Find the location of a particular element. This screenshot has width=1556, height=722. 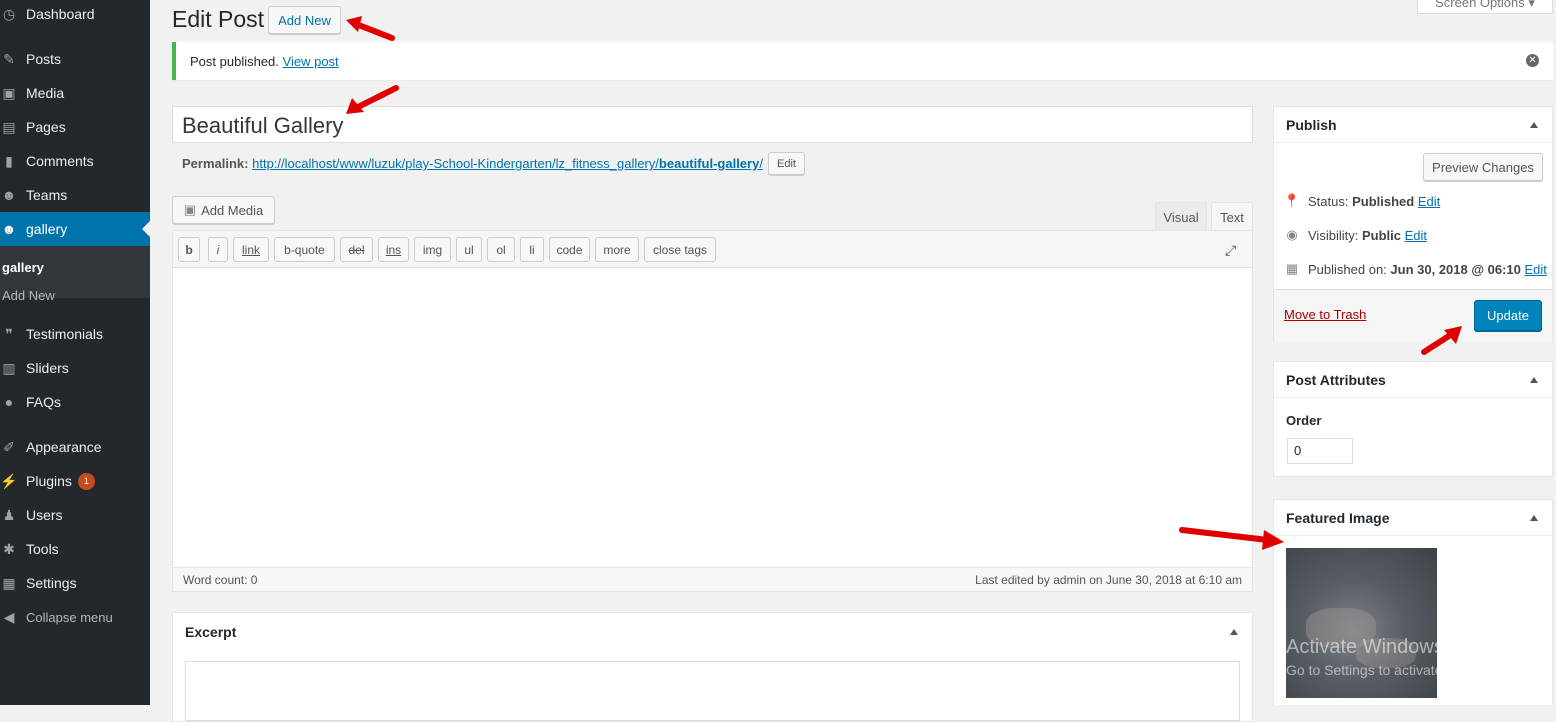

excerpt-title: Excerpt is located at coordinates (211, 632).